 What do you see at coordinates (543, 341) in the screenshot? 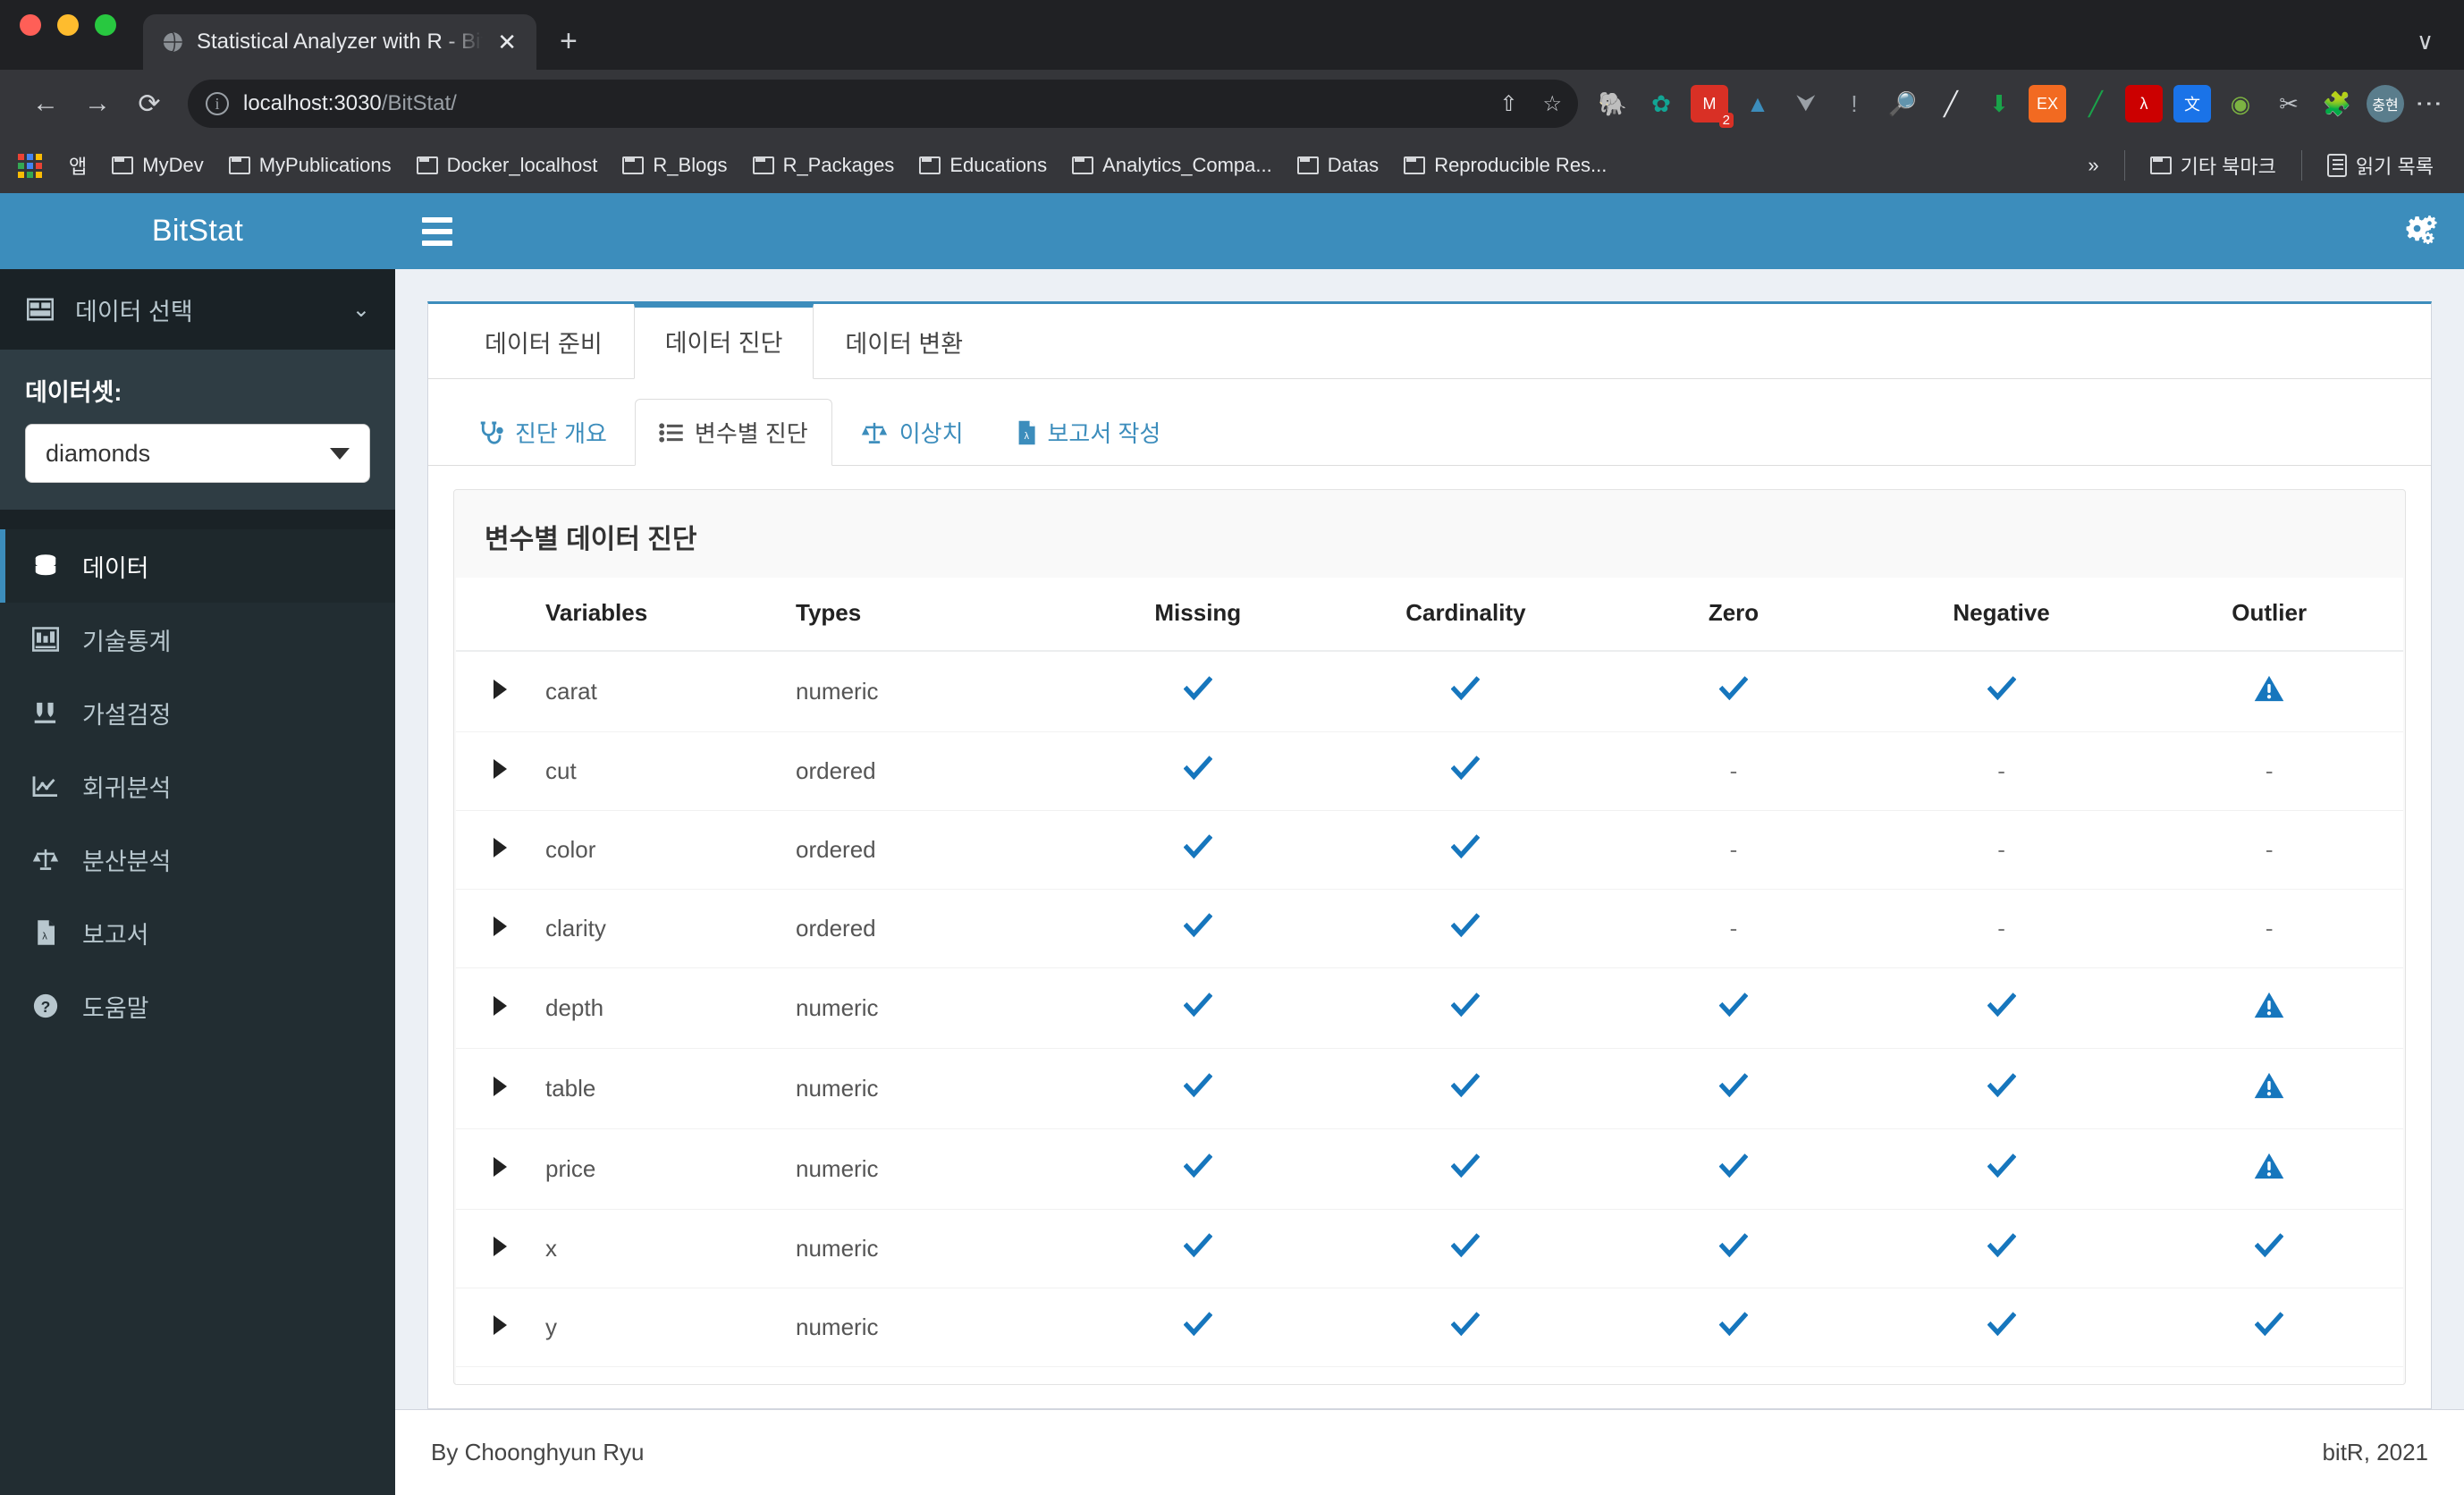
I see `tab-level1-0: 데이터 준비` at bounding box center [543, 341].